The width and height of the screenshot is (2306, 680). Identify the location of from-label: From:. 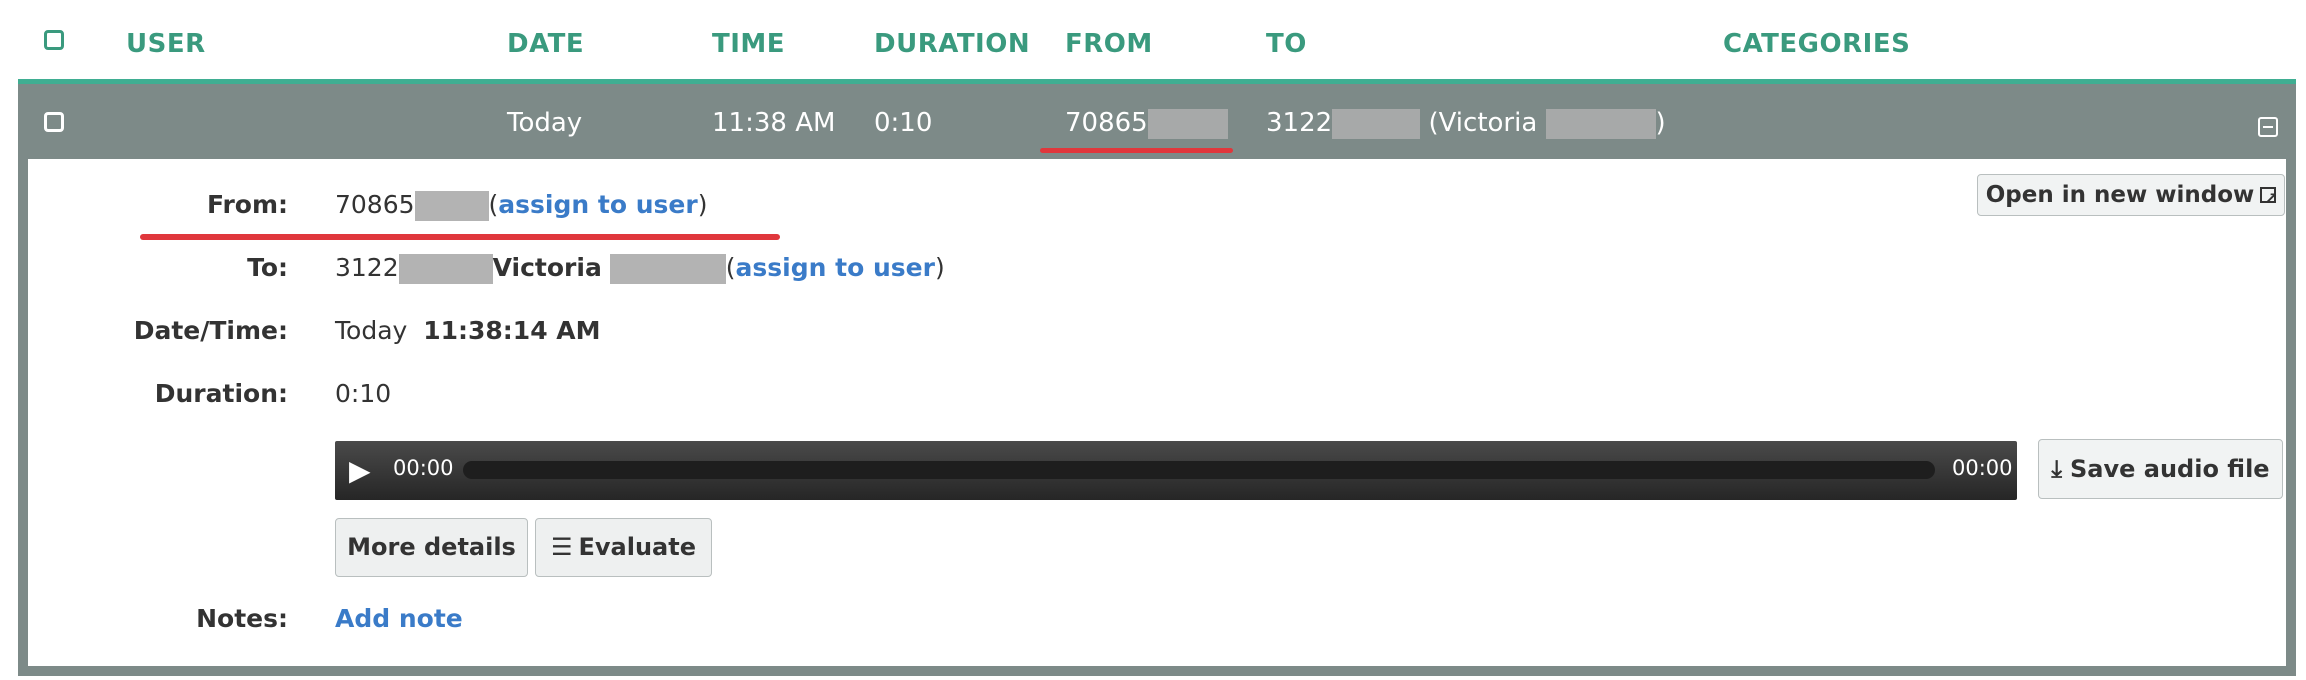
(247, 204).